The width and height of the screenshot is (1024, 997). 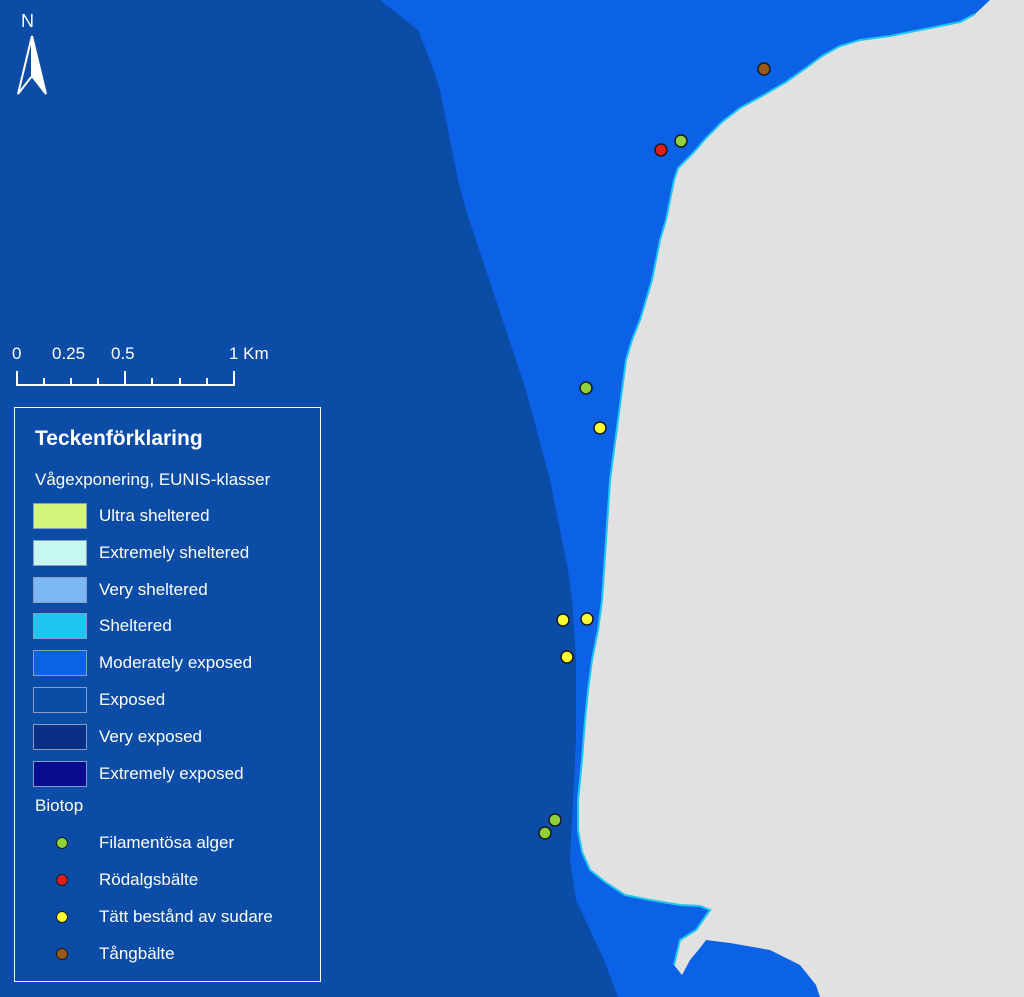 What do you see at coordinates (125, 378) in the screenshot?
I see `scale-bar-line` at bounding box center [125, 378].